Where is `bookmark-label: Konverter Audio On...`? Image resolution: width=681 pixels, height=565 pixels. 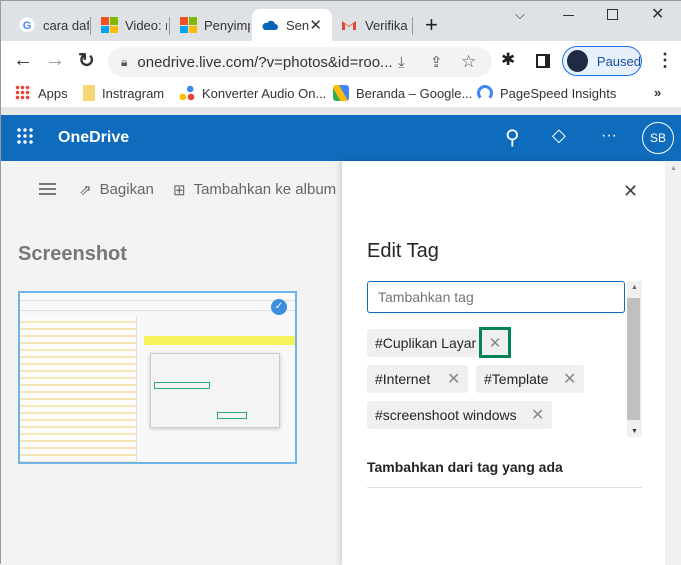
bookmark-label: Konverter Audio On... is located at coordinates (264, 93).